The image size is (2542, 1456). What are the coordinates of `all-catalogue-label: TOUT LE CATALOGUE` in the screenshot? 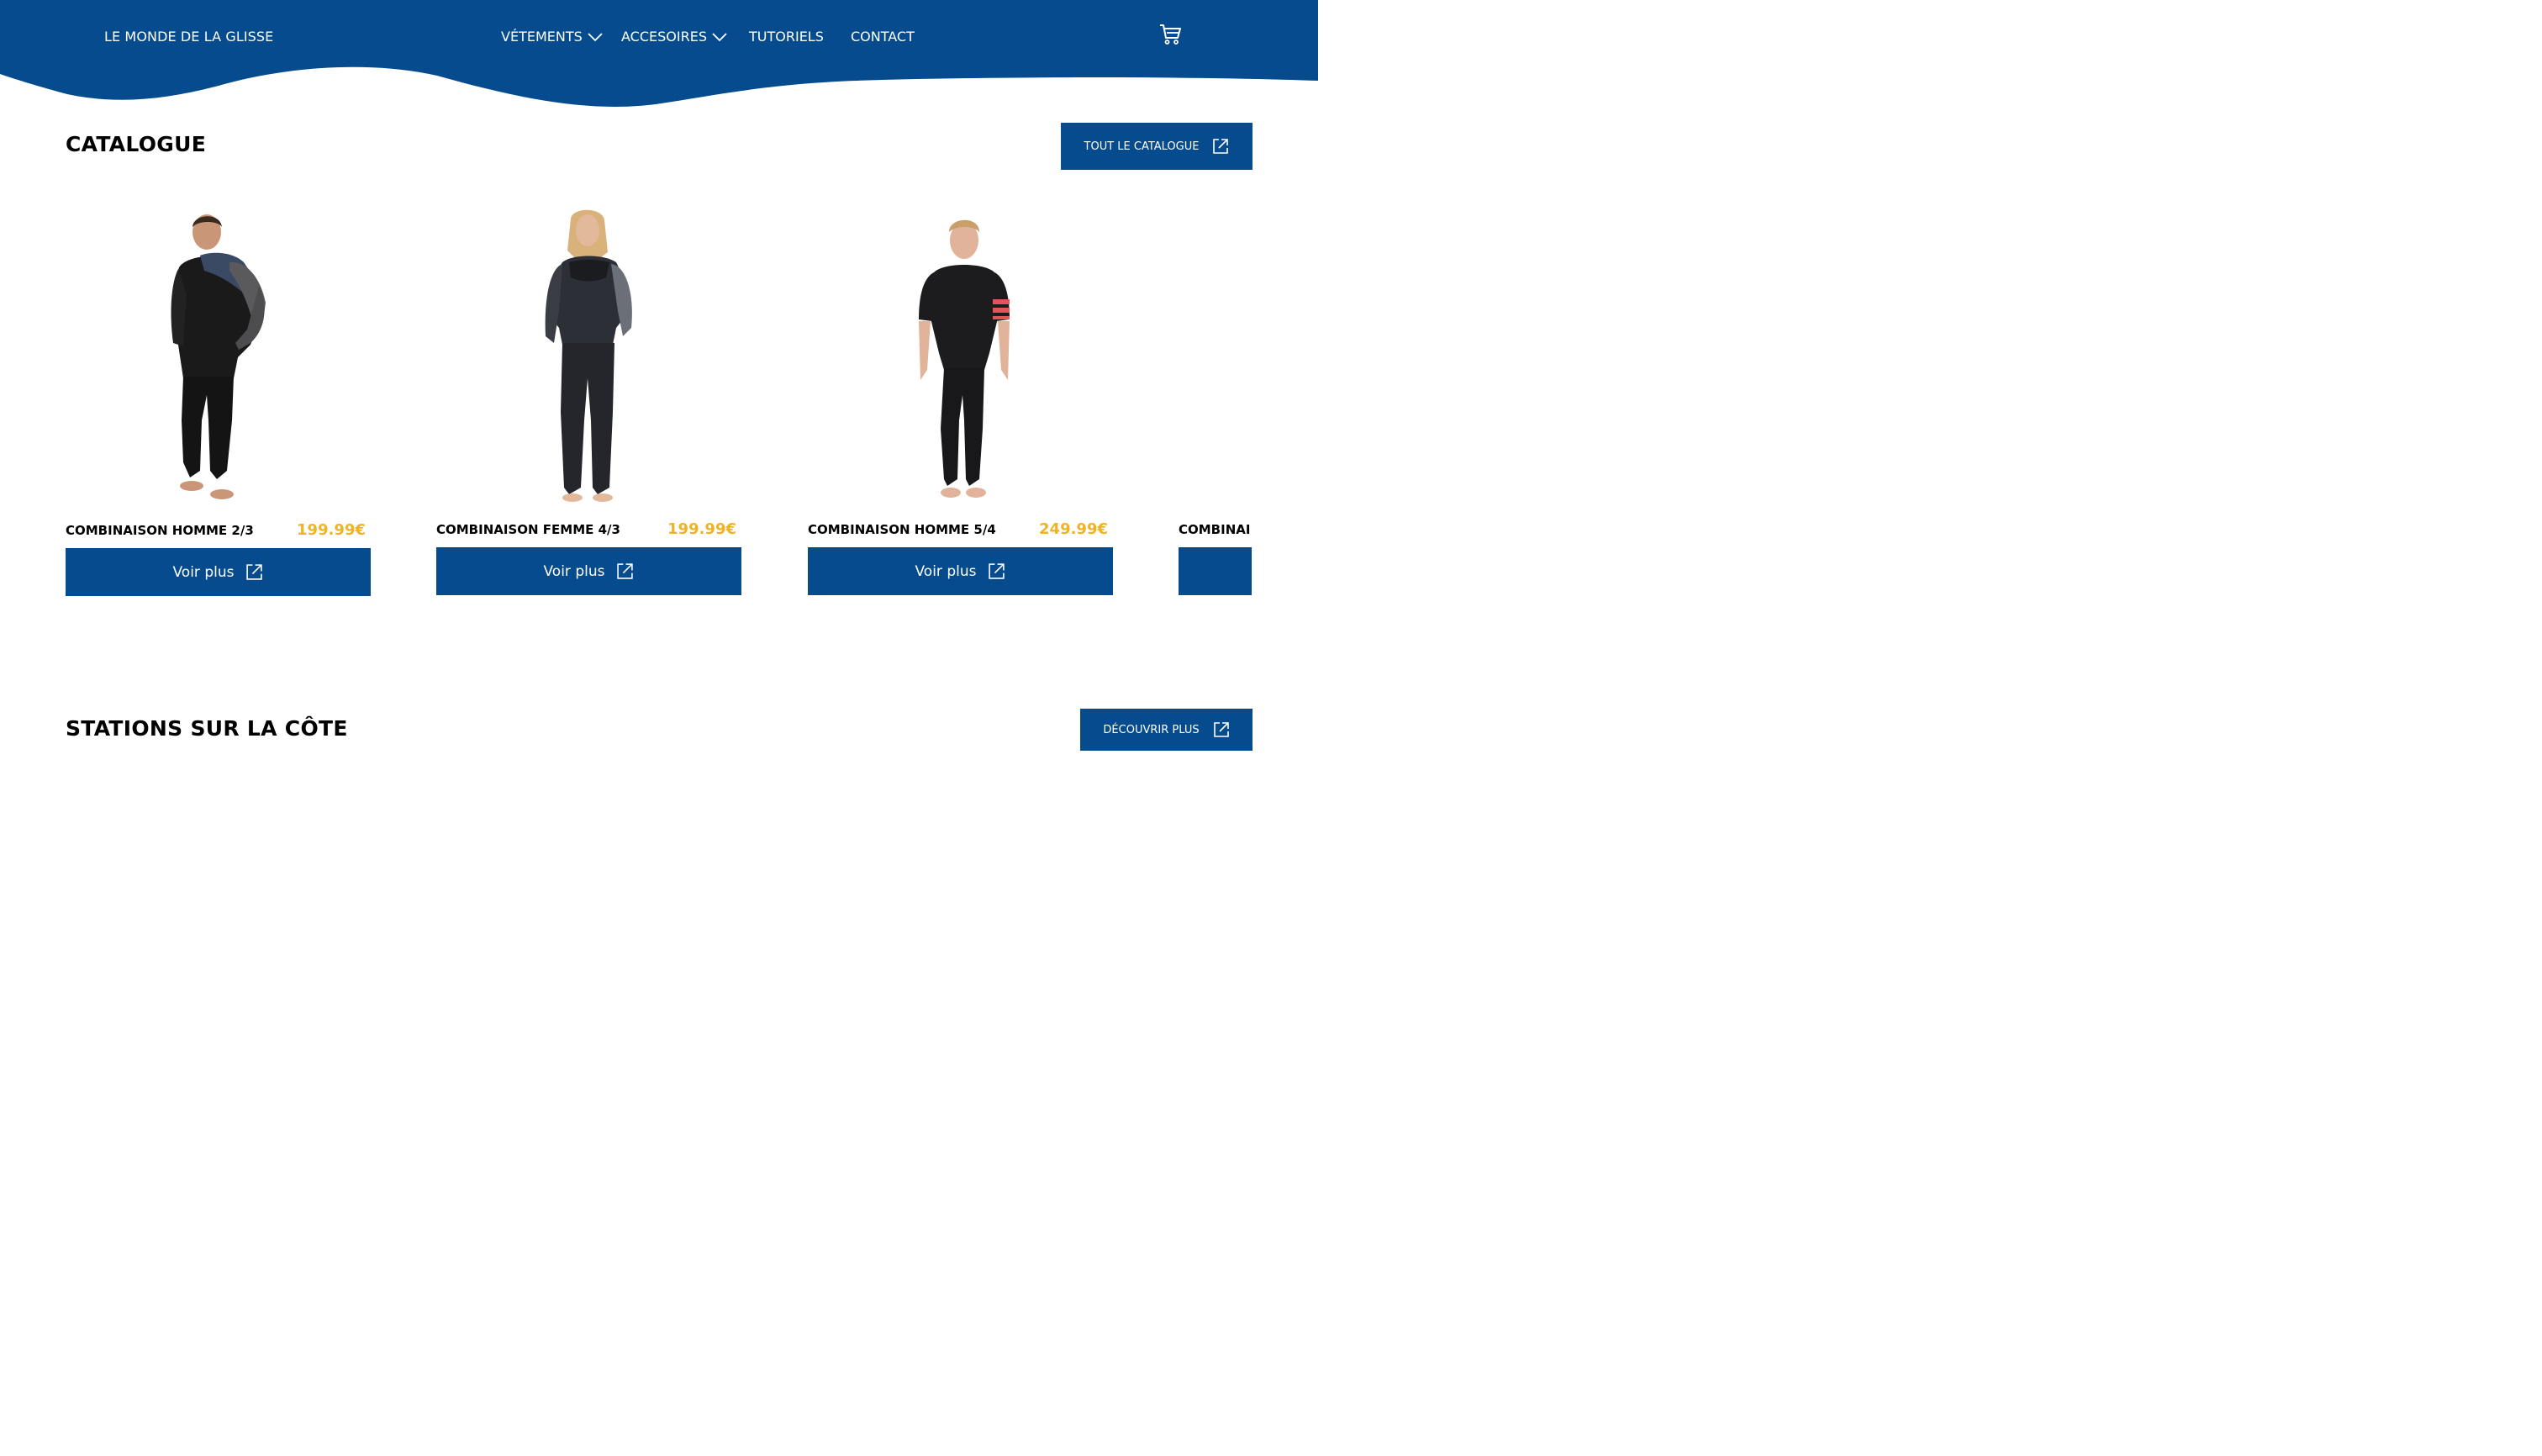 It's located at (1142, 147).